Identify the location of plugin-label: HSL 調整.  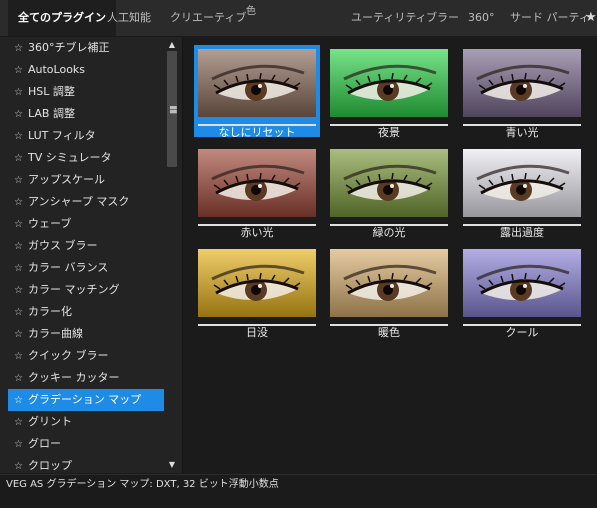
(51, 91).